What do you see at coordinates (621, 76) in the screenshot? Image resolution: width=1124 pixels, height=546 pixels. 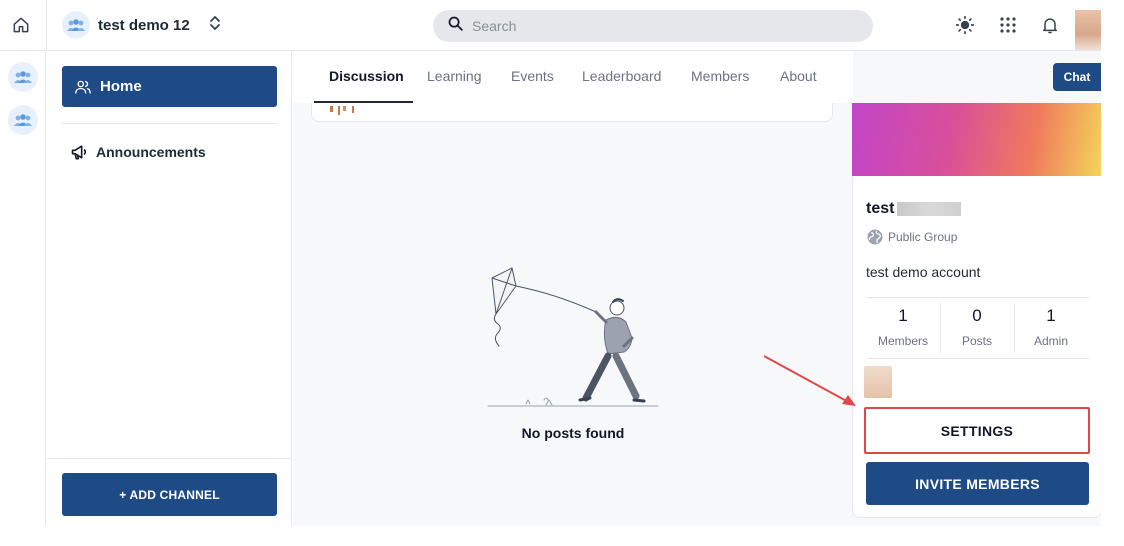 I see `tab-leaderboard: Leaderboard` at bounding box center [621, 76].